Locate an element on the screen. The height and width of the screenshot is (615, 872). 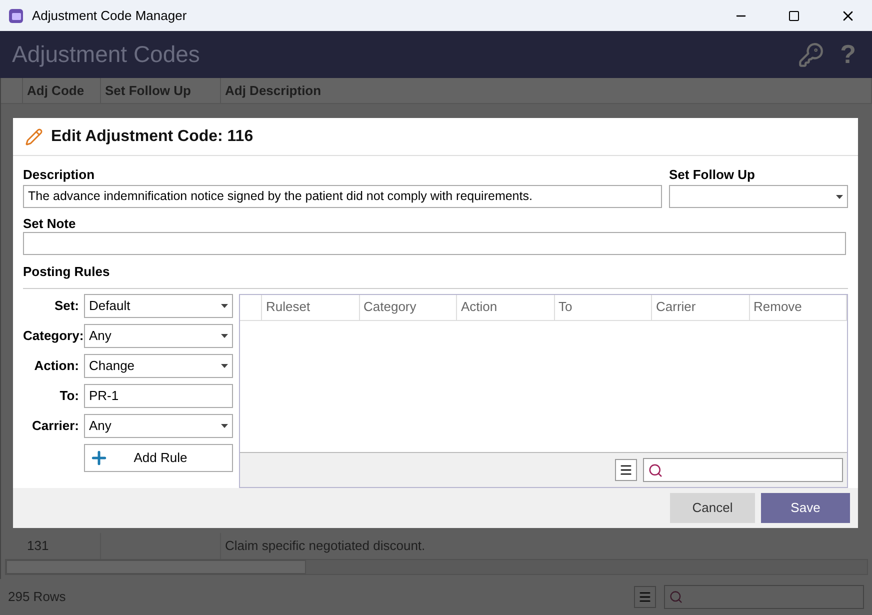
menu-button is located at coordinates (626, 470).